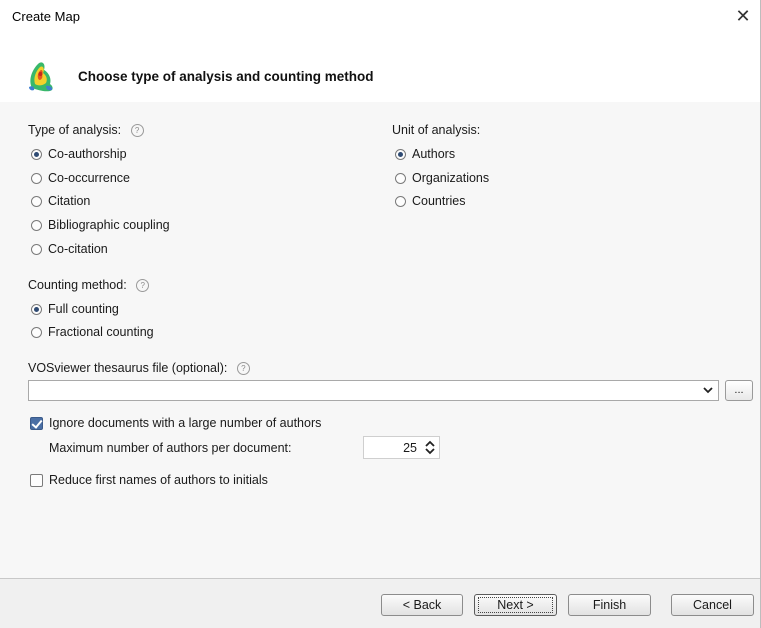  Describe the element at coordinates (708, 390) in the screenshot. I see `chevron-down-icon` at that location.